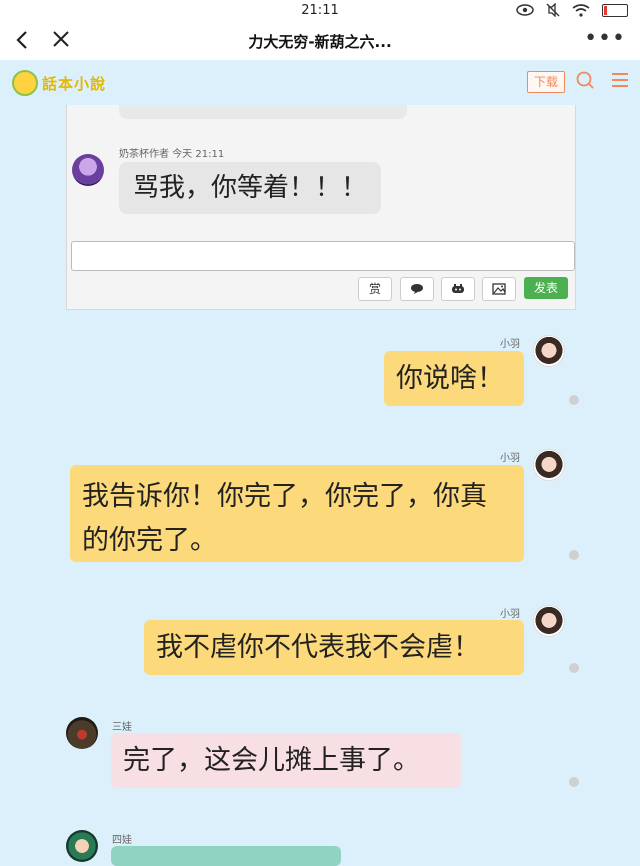  Describe the element at coordinates (620, 80) in the screenshot. I see `menu-icon` at that location.